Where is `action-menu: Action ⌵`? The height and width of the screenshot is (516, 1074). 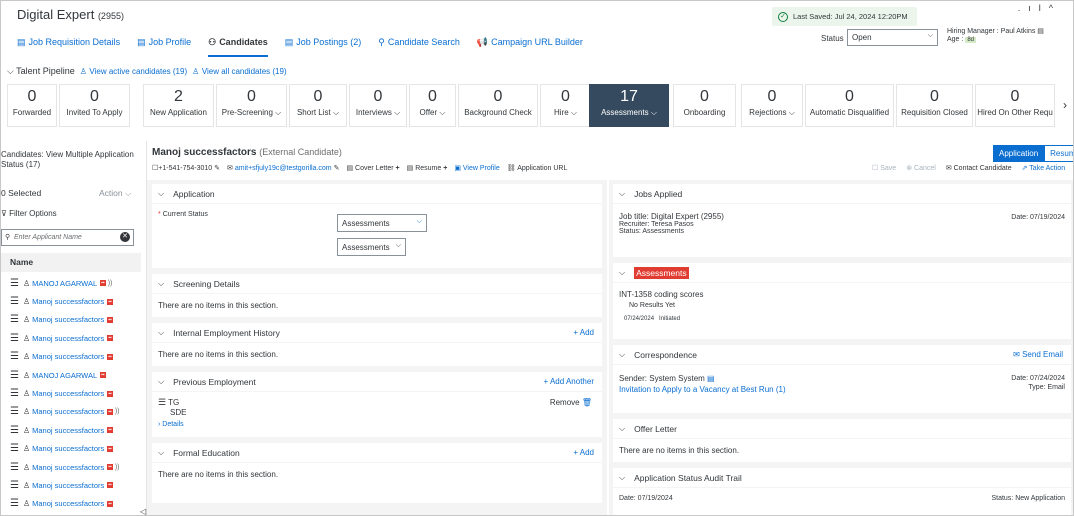 action-menu: Action ⌵ is located at coordinates (115, 193).